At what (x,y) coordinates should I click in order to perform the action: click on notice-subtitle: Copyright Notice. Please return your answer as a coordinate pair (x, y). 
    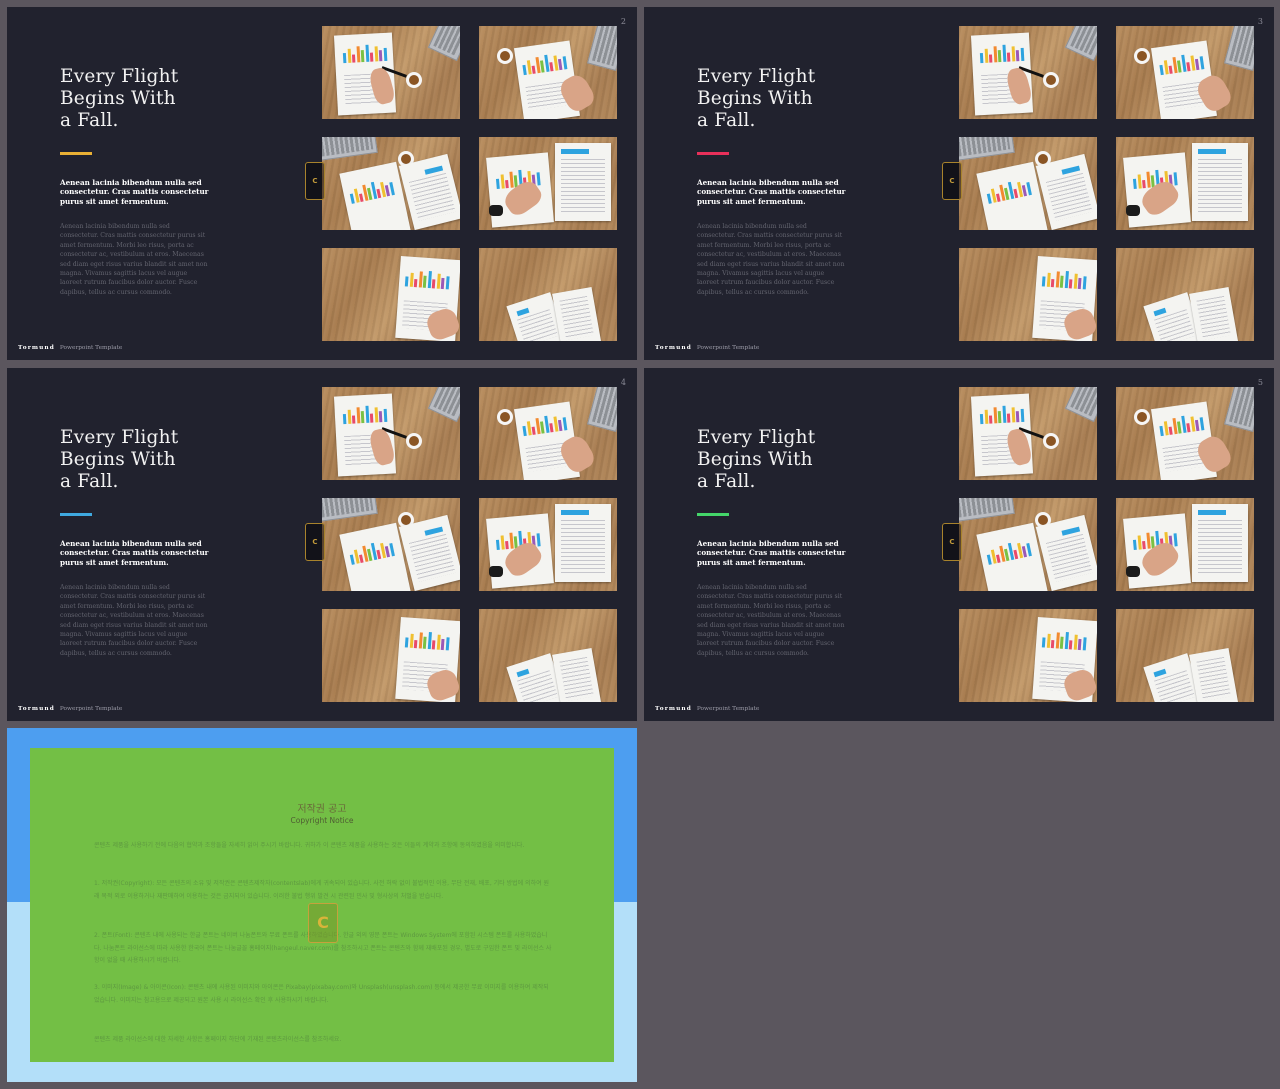
    Looking at the image, I should click on (322, 820).